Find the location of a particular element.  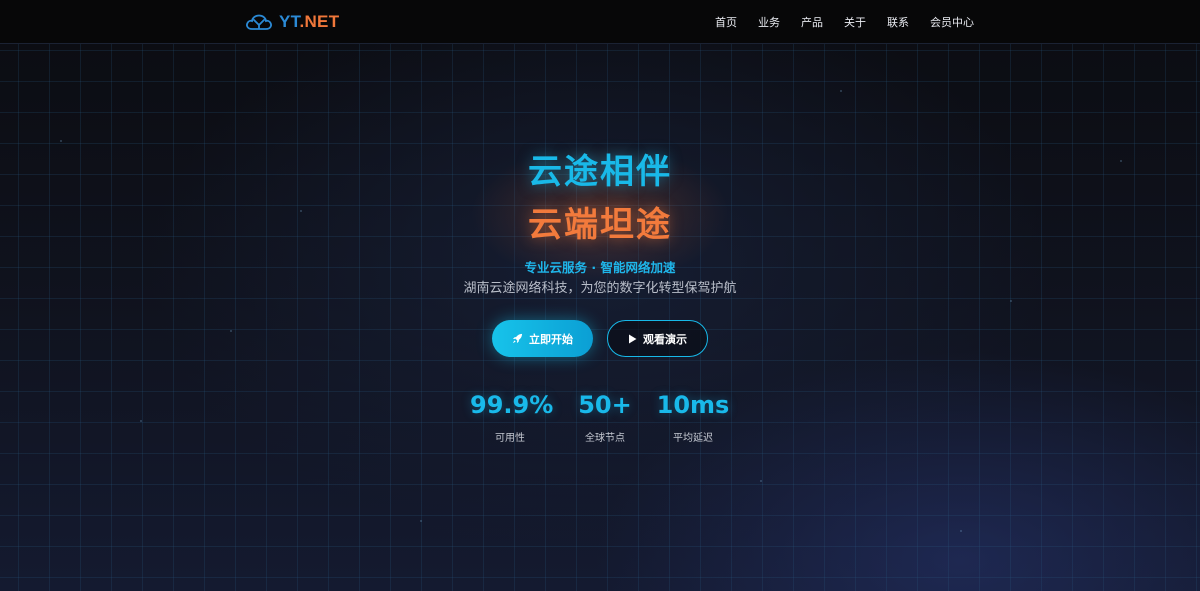

watch-demo-button: 观看演示 is located at coordinates (657, 338).